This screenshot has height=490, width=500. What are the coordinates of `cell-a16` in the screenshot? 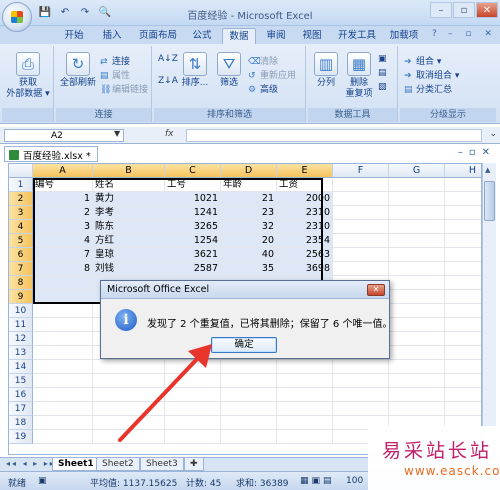 It's located at (63, 395).